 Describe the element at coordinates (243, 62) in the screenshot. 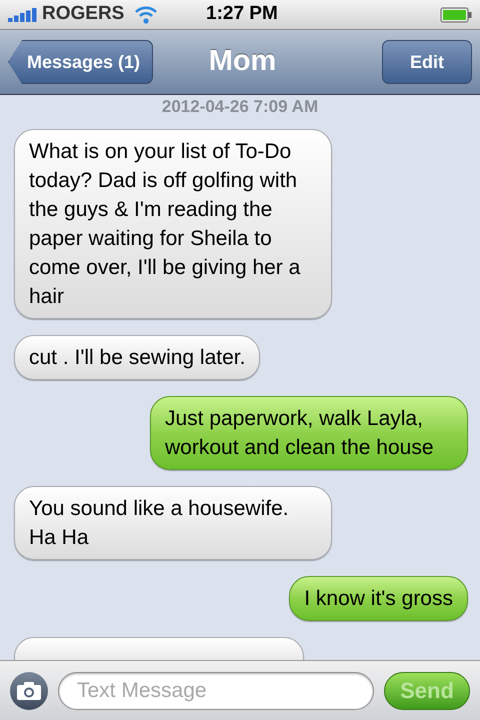

I see `conversation-title: Mom` at that location.